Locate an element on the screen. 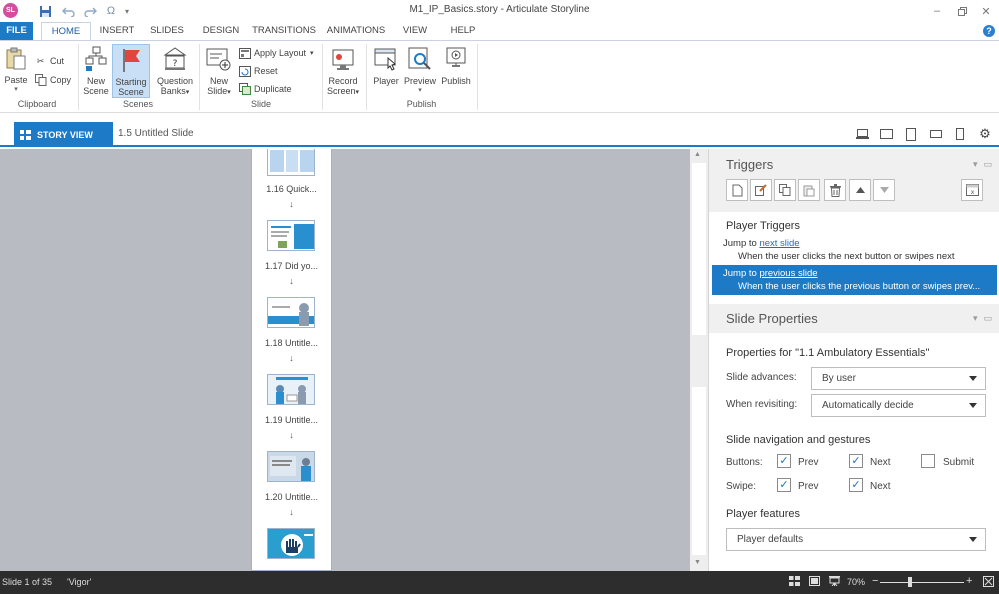 The image size is (999, 594). preview-dropdown-icon: ▾ is located at coordinates (420, 91).